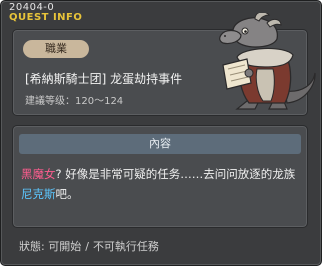 This screenshot has height=266, width=322. I want to click on content-header: 內容, so click(160, 144).